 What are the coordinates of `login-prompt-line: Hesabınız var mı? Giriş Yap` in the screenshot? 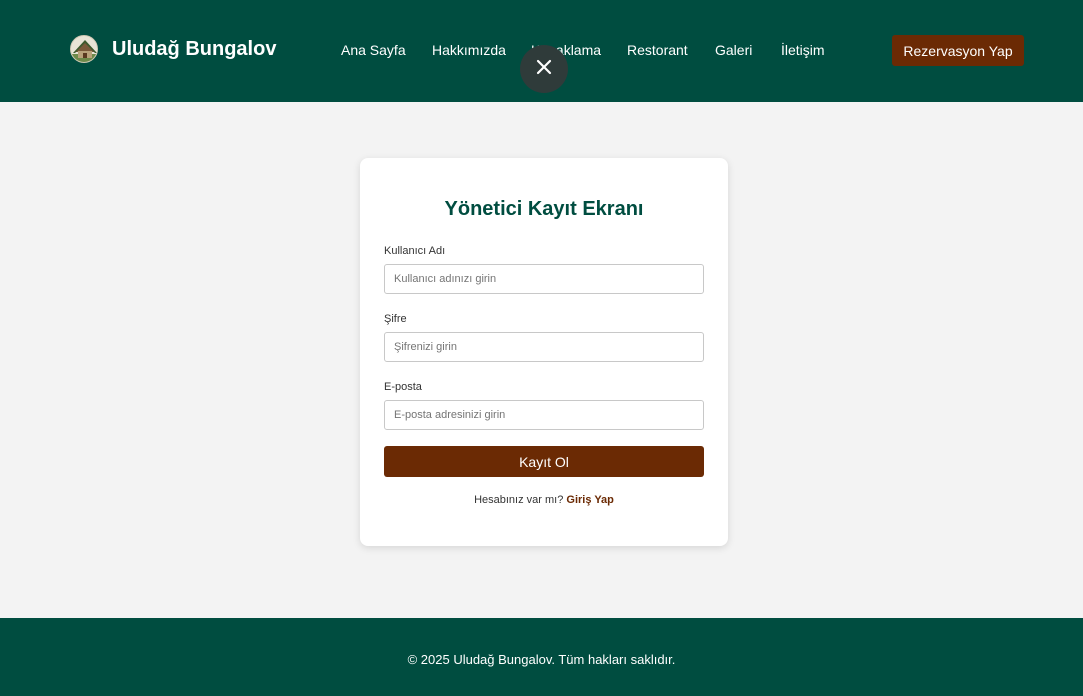 It's located at (544, 500).